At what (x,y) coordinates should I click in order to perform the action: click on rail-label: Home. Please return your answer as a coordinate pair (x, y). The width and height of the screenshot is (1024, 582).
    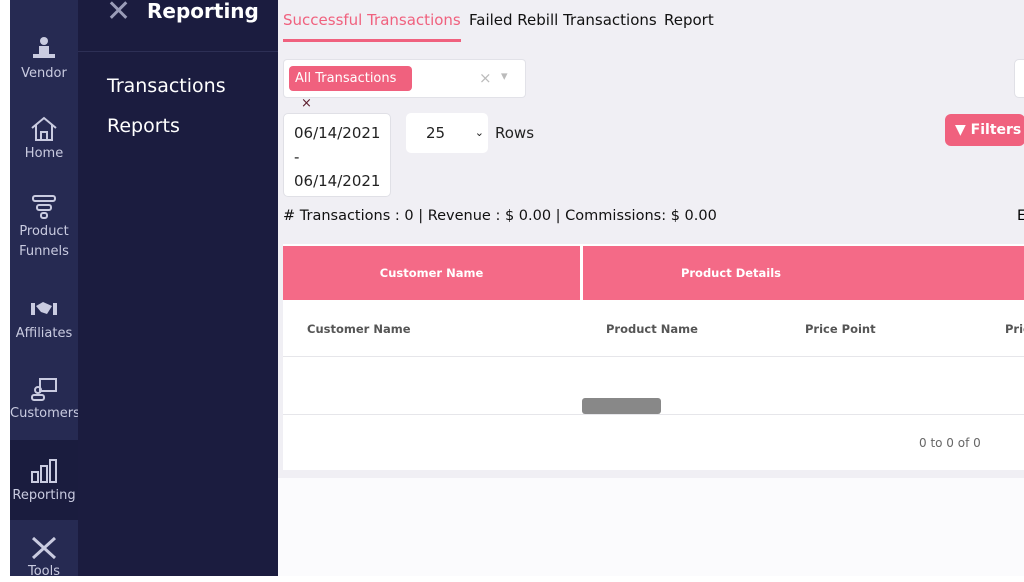
    Looking at the image, I should click on (44, 153).